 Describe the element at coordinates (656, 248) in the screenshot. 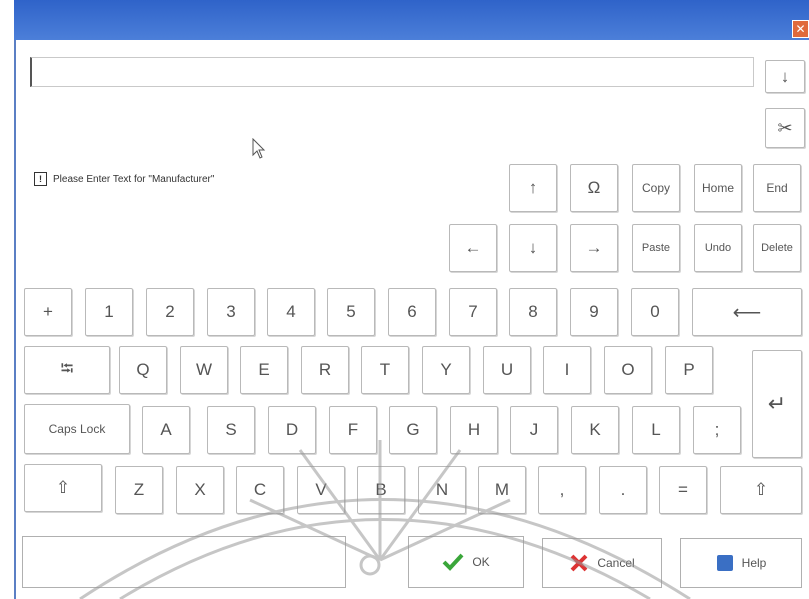

I see `paste-key: Paste` at that location.